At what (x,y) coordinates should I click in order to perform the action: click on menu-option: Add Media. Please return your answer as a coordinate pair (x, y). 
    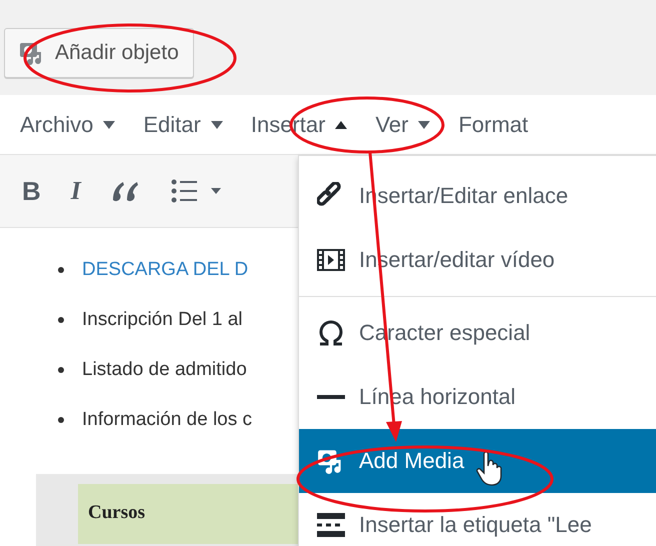
    Looking at the image, I should click on (477, 461).